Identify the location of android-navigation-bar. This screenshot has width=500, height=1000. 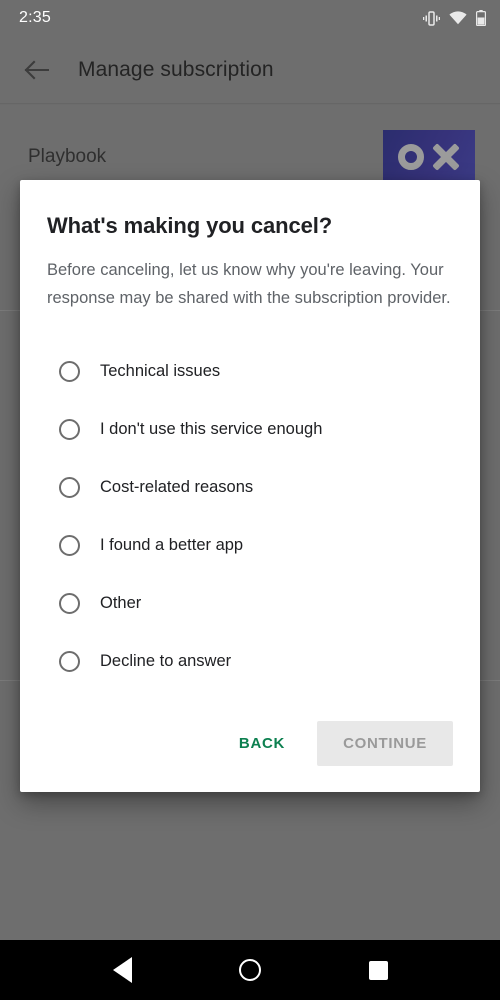
(250, 970).